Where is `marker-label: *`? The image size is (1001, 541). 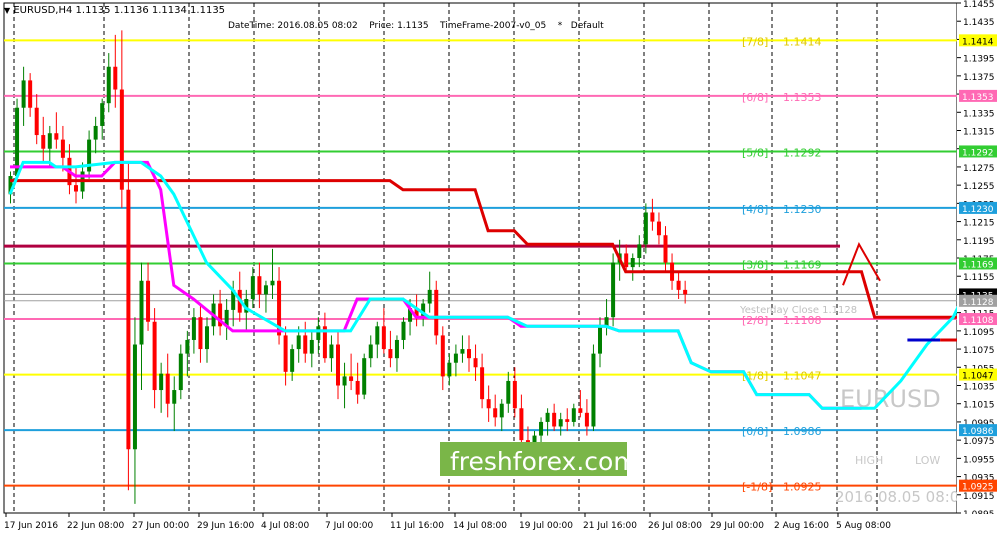 marker-label: * is located at coordinates (560, 26).